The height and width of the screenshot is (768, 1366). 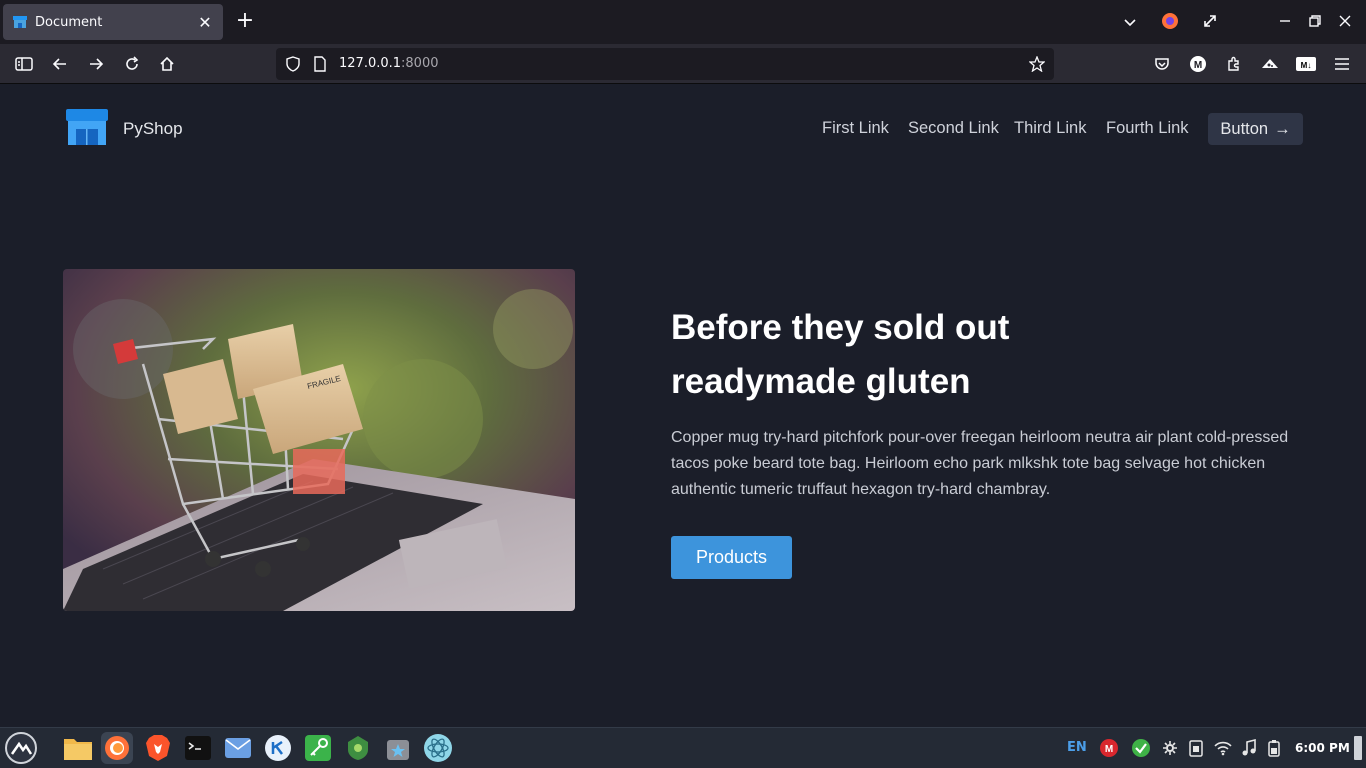 What do you see at coordinates (1322, 748) in the screenshot?
I see `clock: 6:00 PM` at bounding box center [1322, 748].